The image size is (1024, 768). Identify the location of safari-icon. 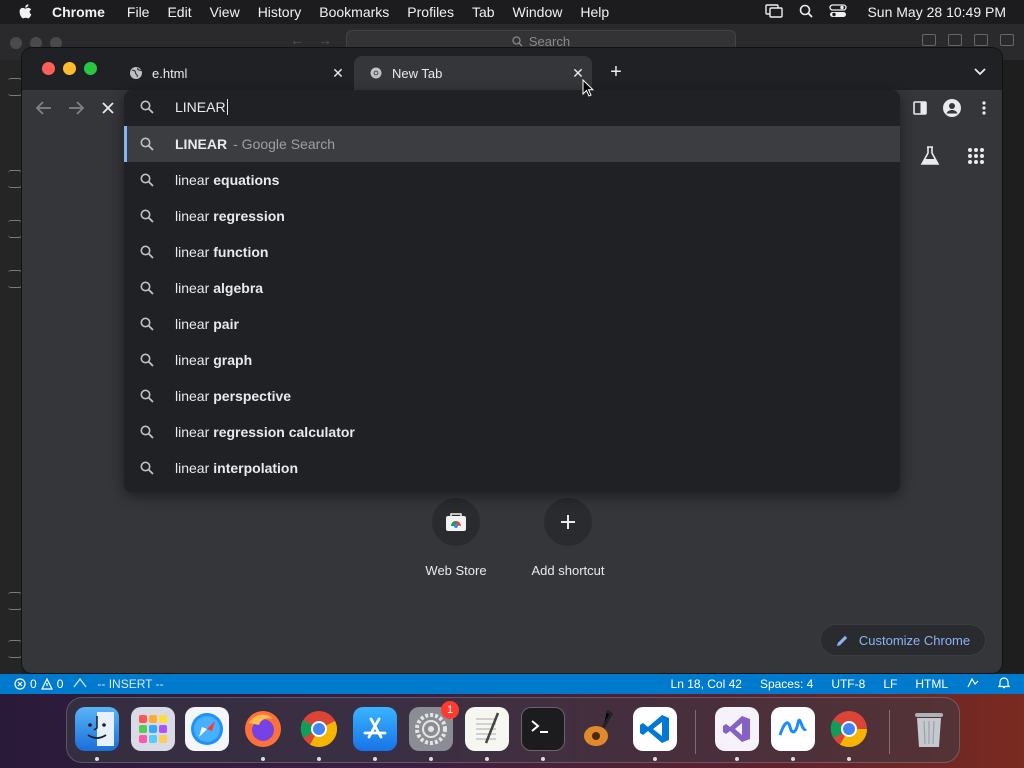
(207, 729).